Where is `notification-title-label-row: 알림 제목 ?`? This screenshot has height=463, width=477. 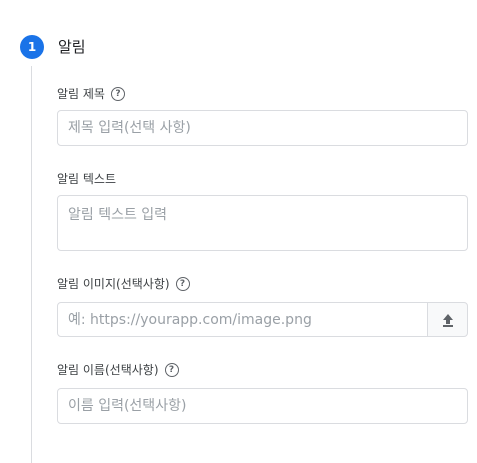 notification-title-label-row: 알림 제목 ? is located at coordinates (91, 94).